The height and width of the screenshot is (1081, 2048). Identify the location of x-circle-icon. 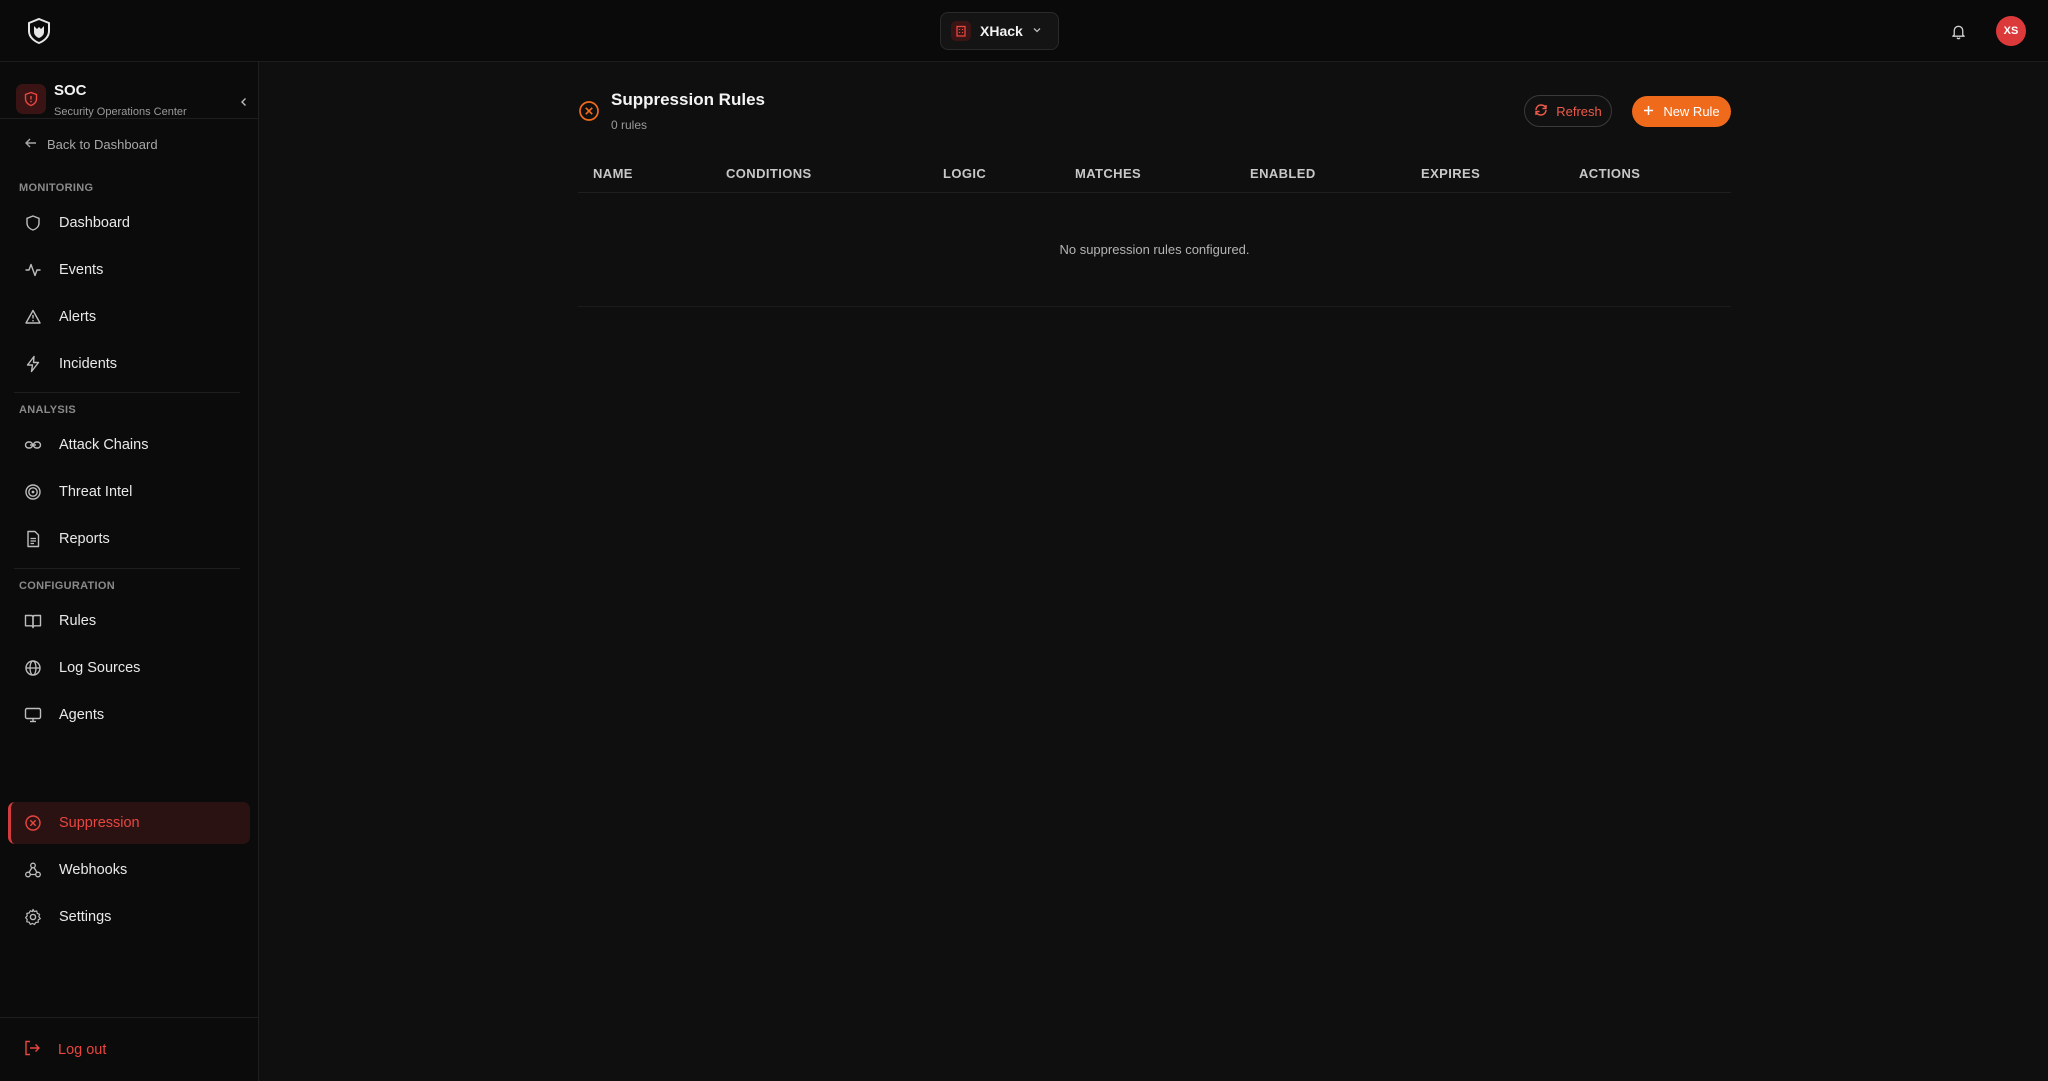
(33, 823).